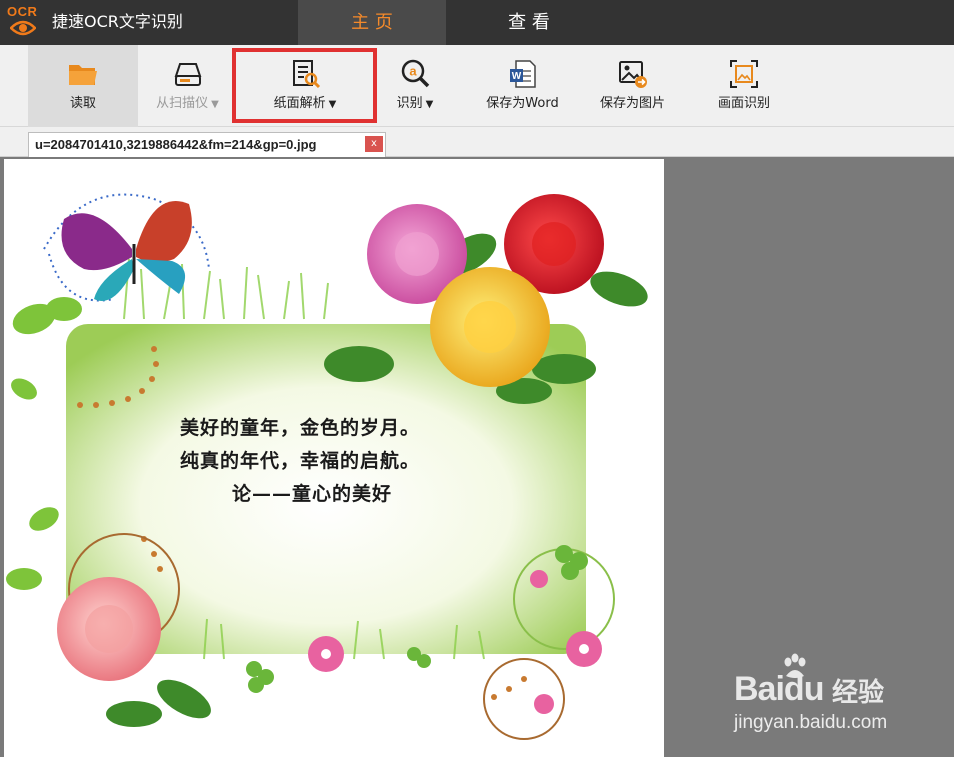 This screenshot has width=954, height=757. What do you see at coordinates (413, 71) in the screenshot?
I see `svg-text: a` at bounding box center [413, 71].